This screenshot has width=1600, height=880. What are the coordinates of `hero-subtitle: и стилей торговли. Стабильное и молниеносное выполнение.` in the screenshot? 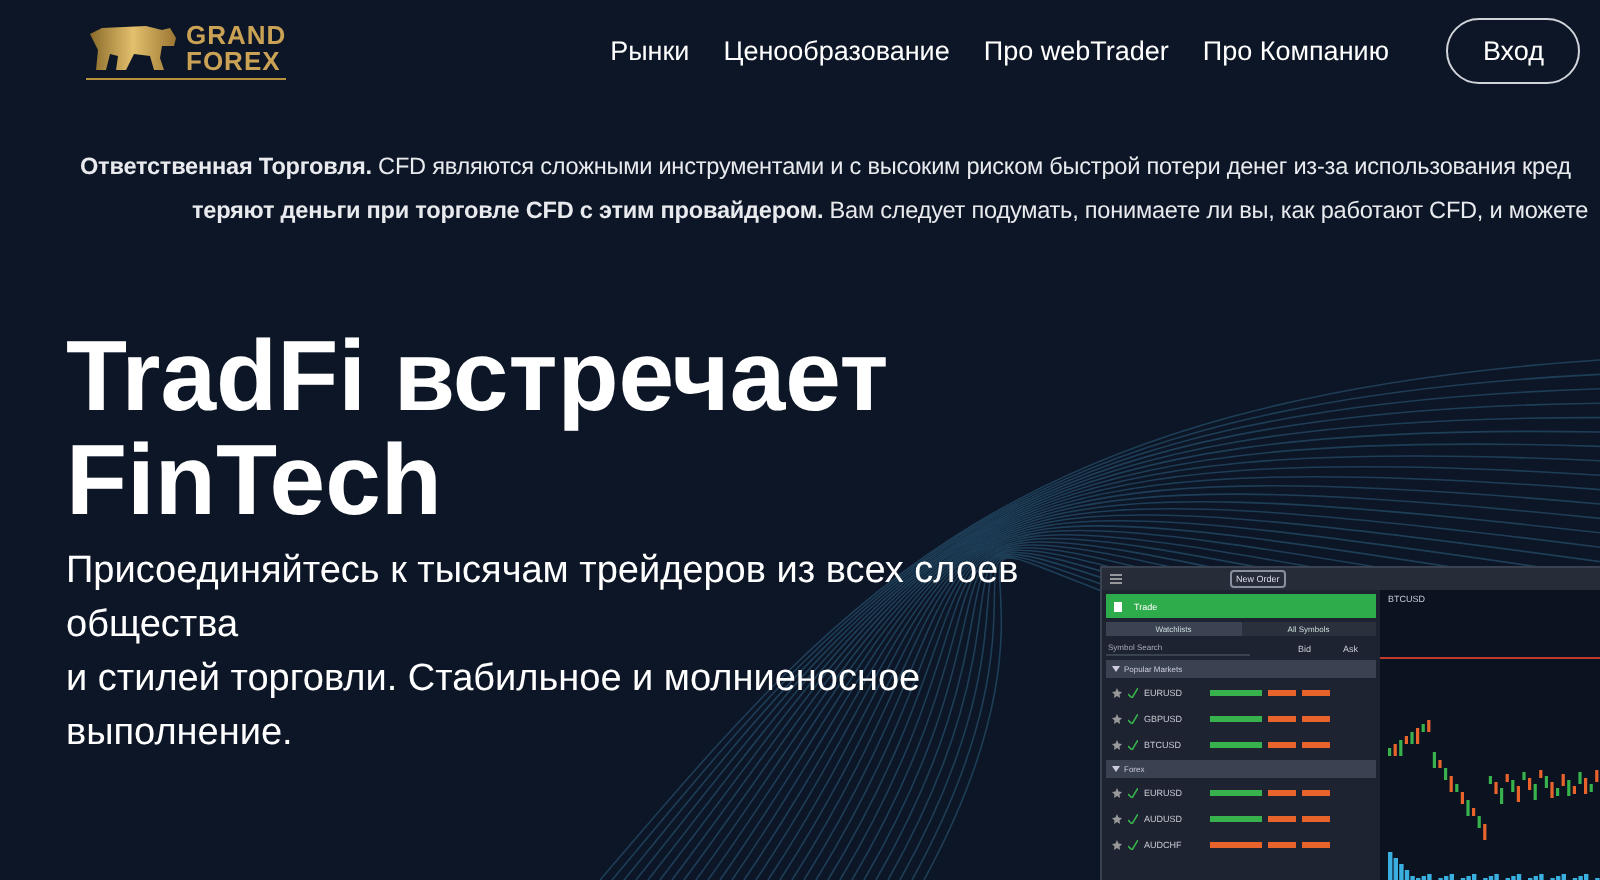 It's located at (494, 707).